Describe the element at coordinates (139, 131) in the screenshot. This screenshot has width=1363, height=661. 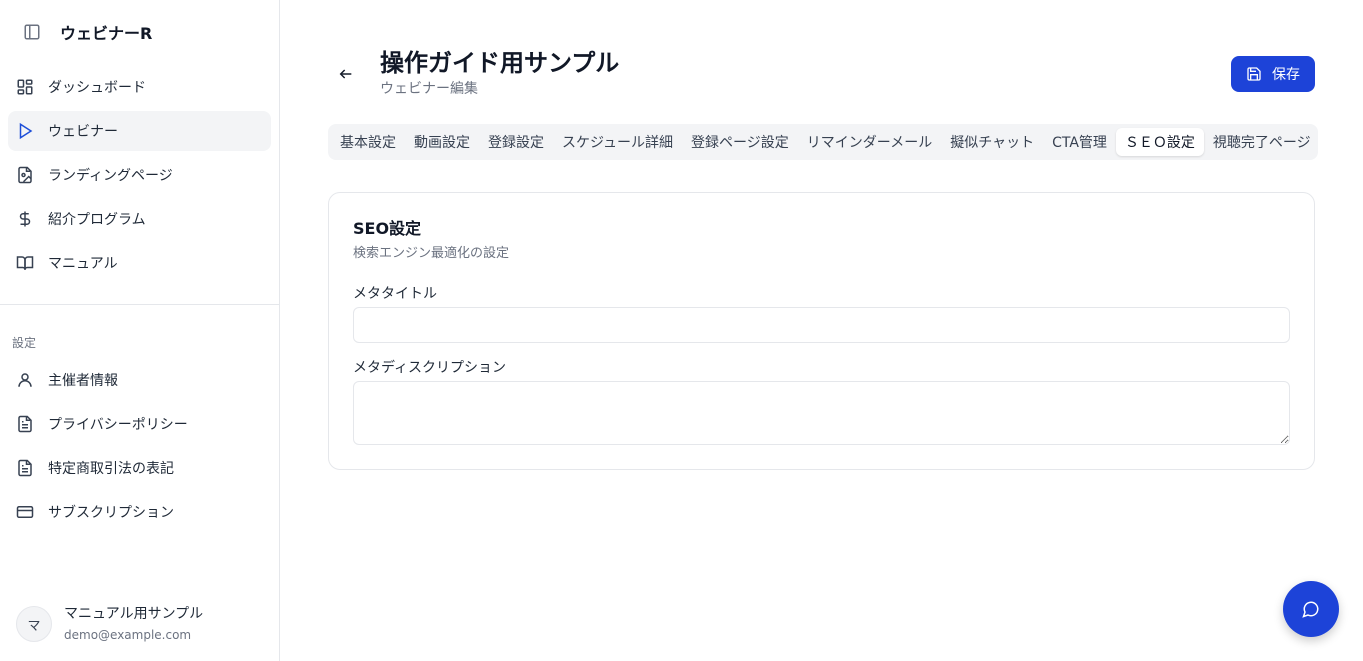
I see `sidebar-item-webinar: ウェビナー` at that location.